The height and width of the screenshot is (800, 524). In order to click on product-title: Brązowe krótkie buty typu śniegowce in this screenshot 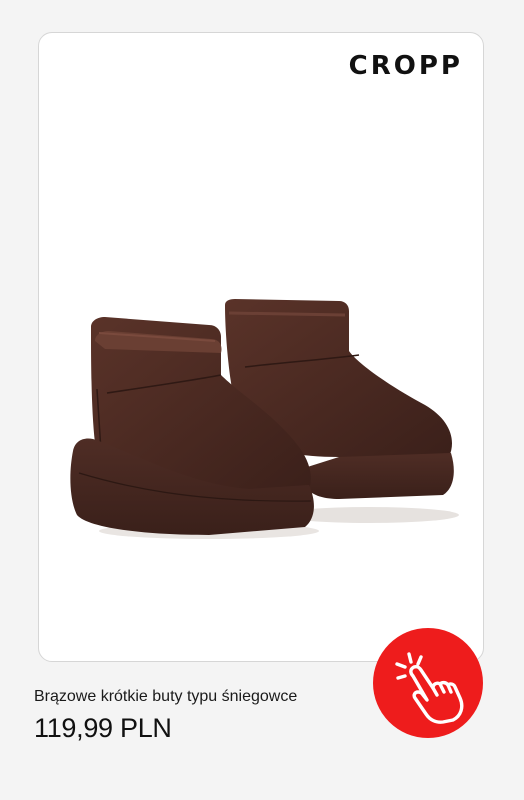, I will do `click(165, 697)`.